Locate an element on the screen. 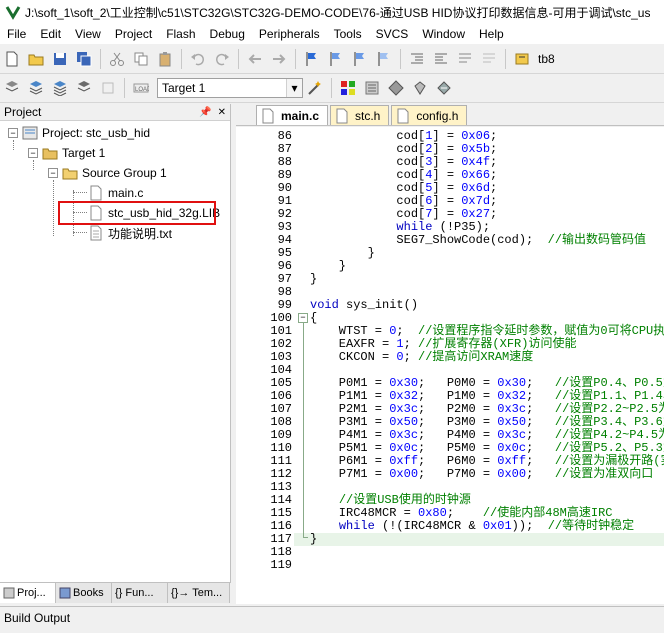 The width and height of the screenshot is (664, 633). copy-icon is located at coordinates (141, 59).